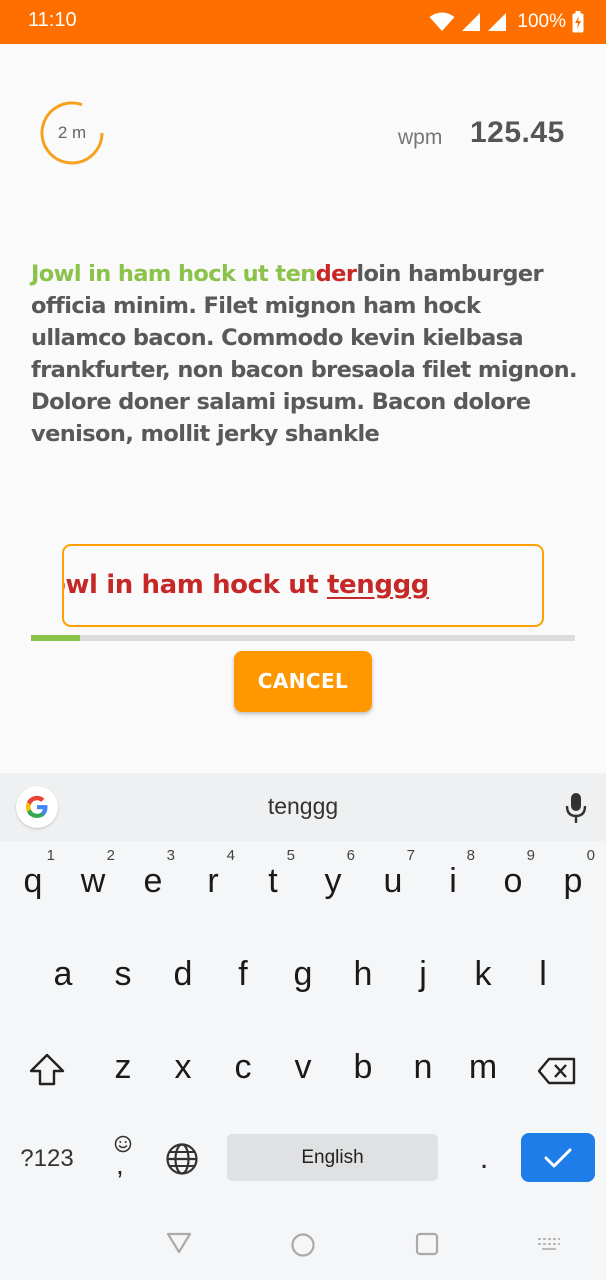 Image resolution: width=606 pixels, height=1280 pixels. Describe the element at coordinates (420, 137) in the screenshot. I see `wpm-label: wpm` at that location.